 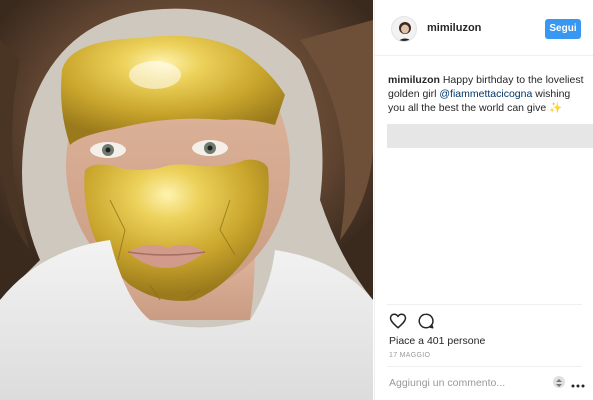 What do you see at coordinates (454, 28) in the screenshot?
I see `username-link: mimiluzon` at bounding box center [454, 28].